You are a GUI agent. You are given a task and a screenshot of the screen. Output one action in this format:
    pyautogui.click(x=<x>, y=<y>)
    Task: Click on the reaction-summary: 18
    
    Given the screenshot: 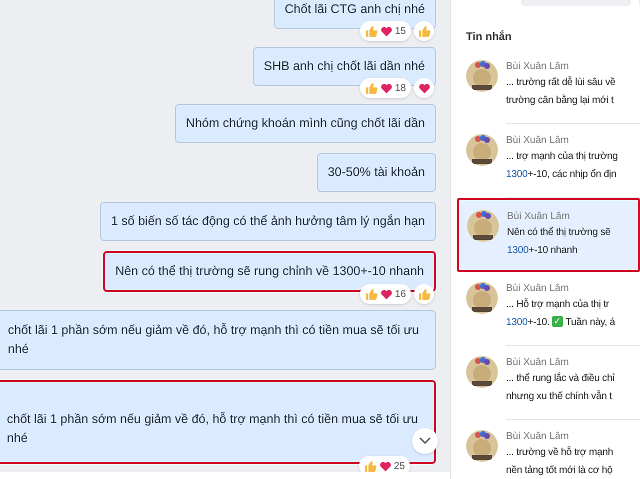 What is the action you would take?
    pyautogui.click(x=385, y=88)
    